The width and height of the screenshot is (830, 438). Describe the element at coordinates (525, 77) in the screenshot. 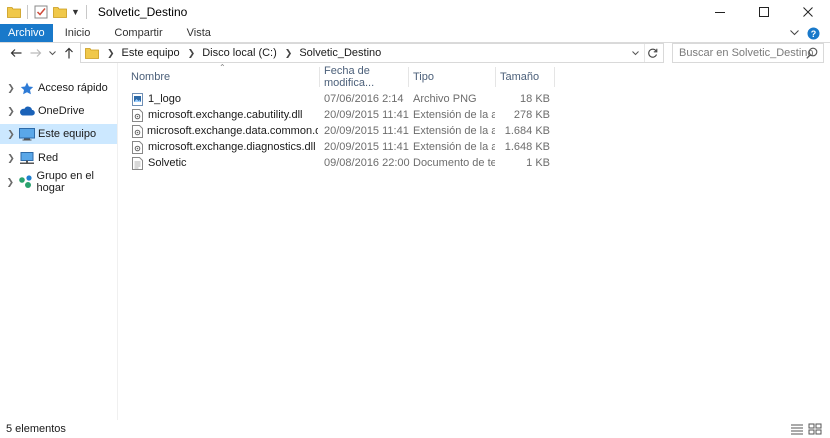

I see `column-header-size: Tamaño` at that location.